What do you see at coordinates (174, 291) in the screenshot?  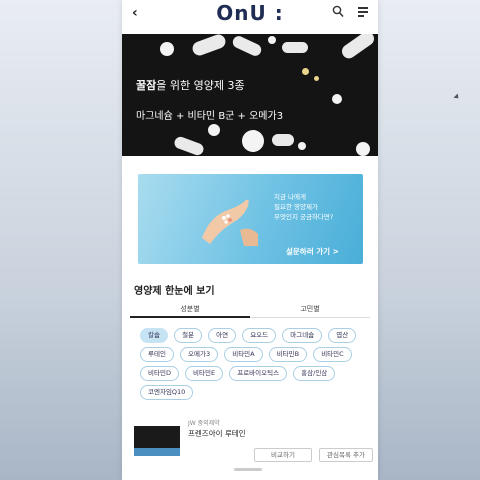 I see `section-title: 영양제 한눈에 보기` at bounding box center [174, 291].